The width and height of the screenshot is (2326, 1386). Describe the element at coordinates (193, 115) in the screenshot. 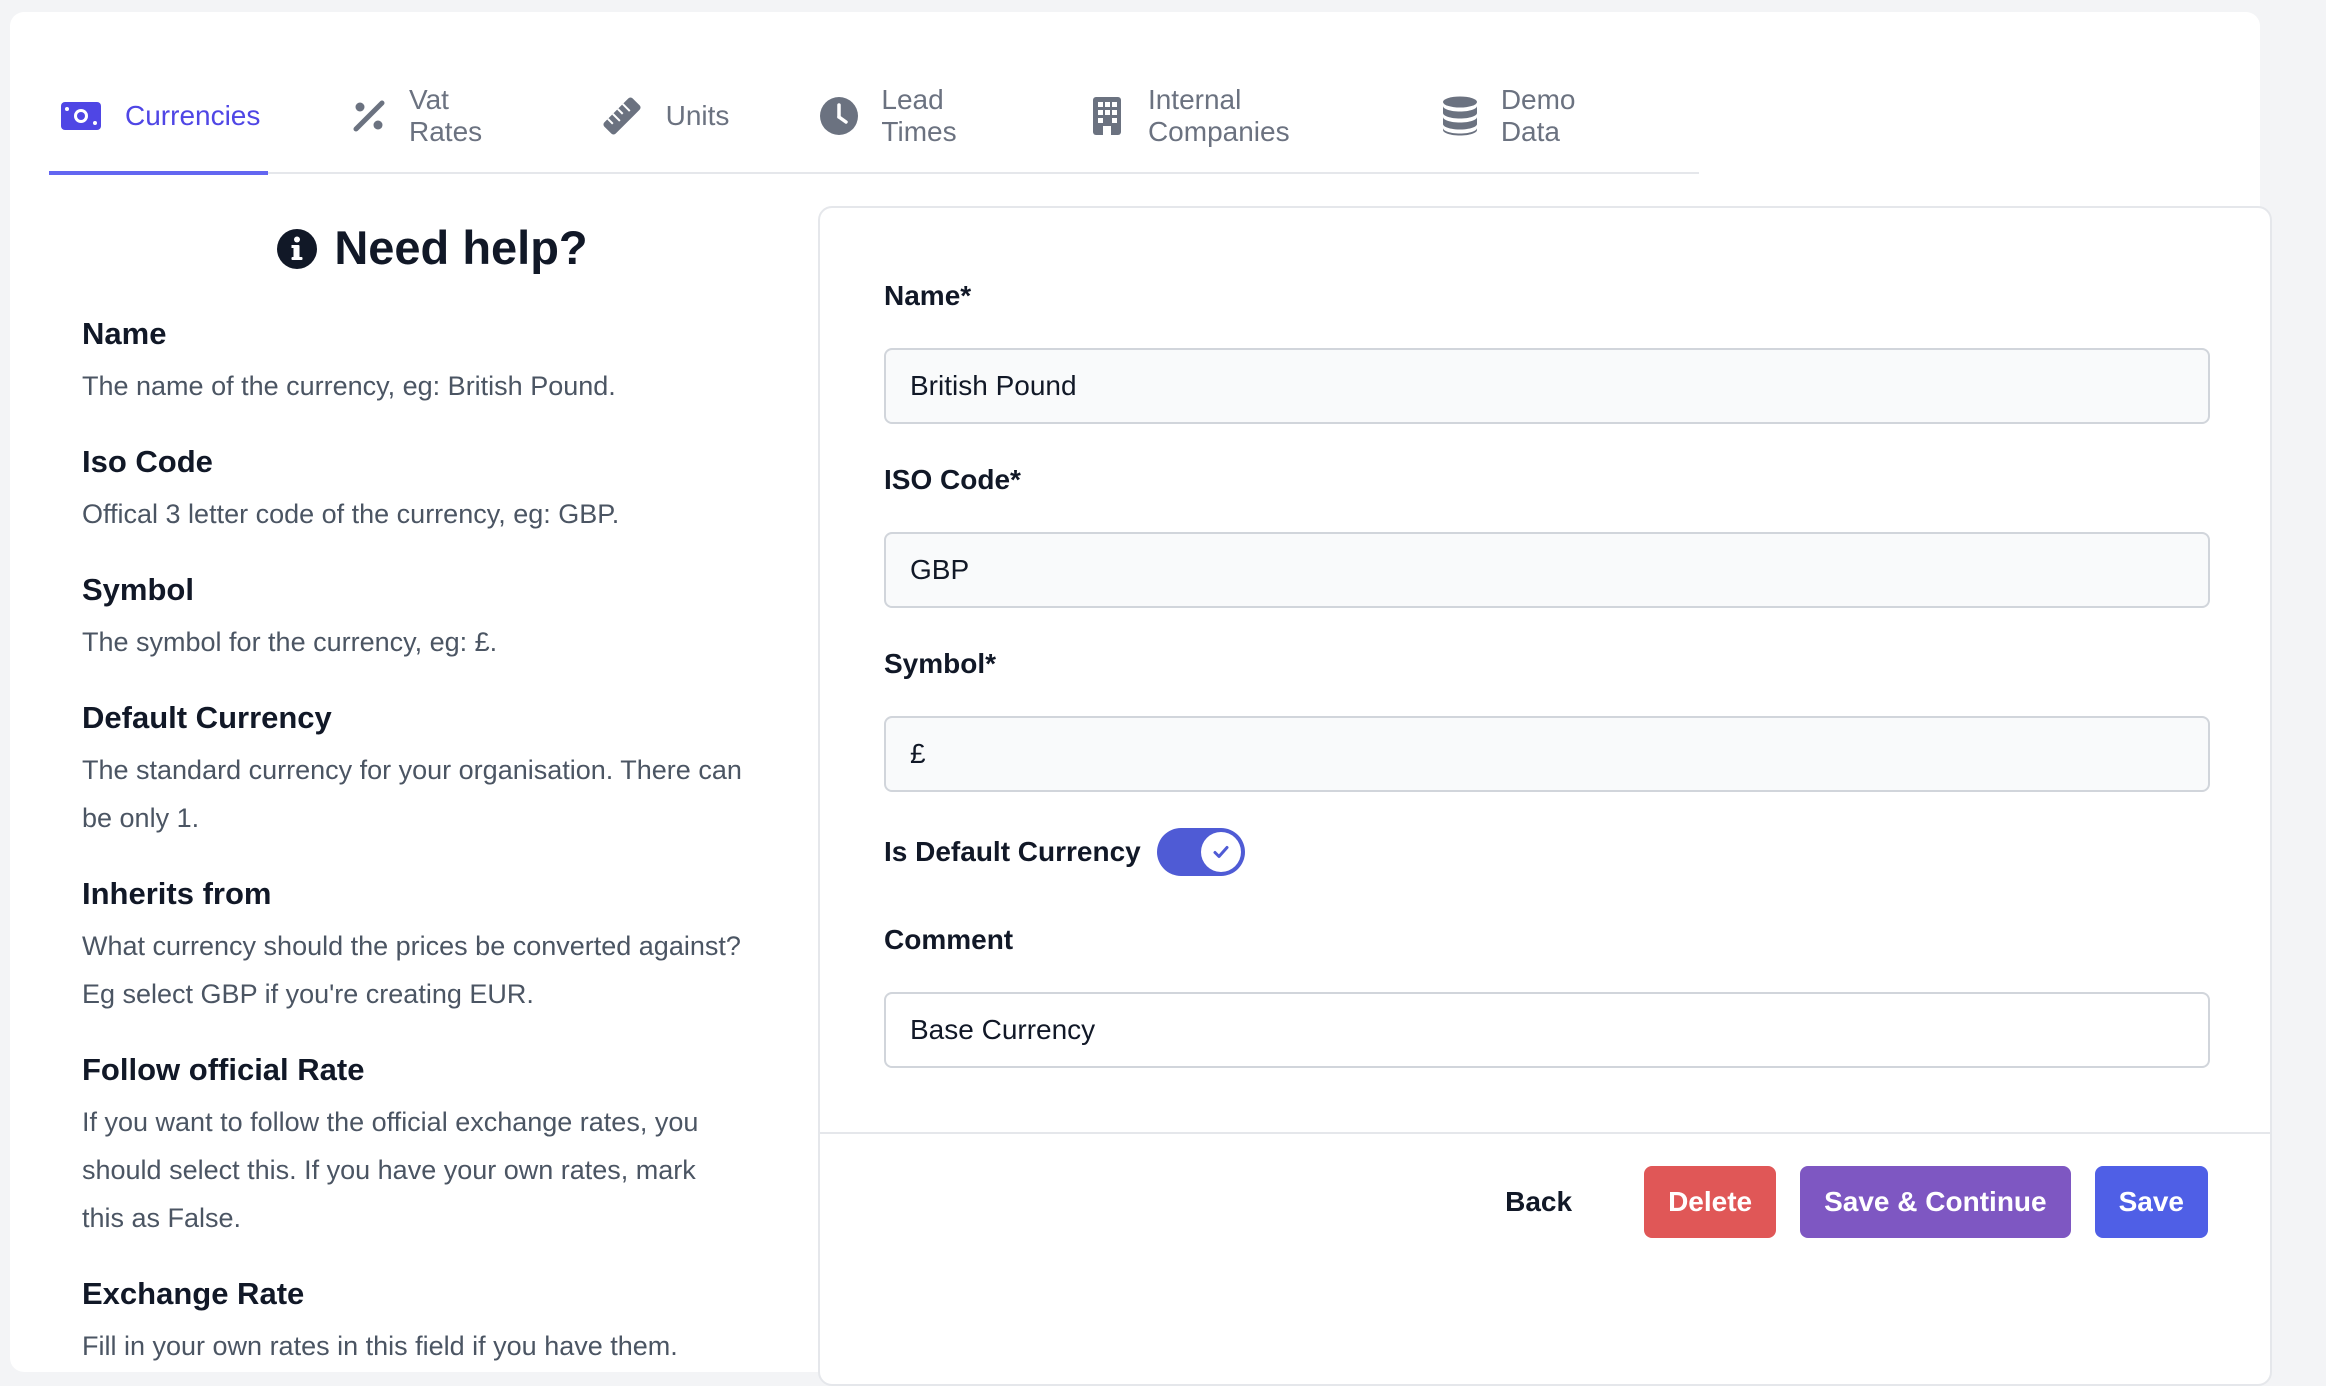

I see `tab-label: Currencies` at that location.